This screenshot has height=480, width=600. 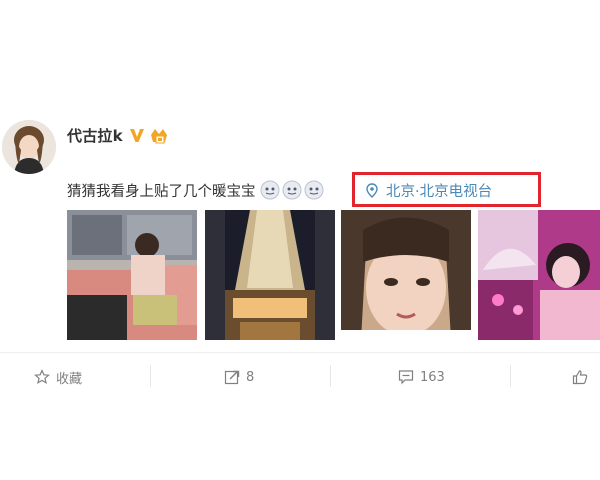 What do you see at coordinates (406, 377) in the screenshot?
I see `comment-icon` at bounding box center [406, 377].